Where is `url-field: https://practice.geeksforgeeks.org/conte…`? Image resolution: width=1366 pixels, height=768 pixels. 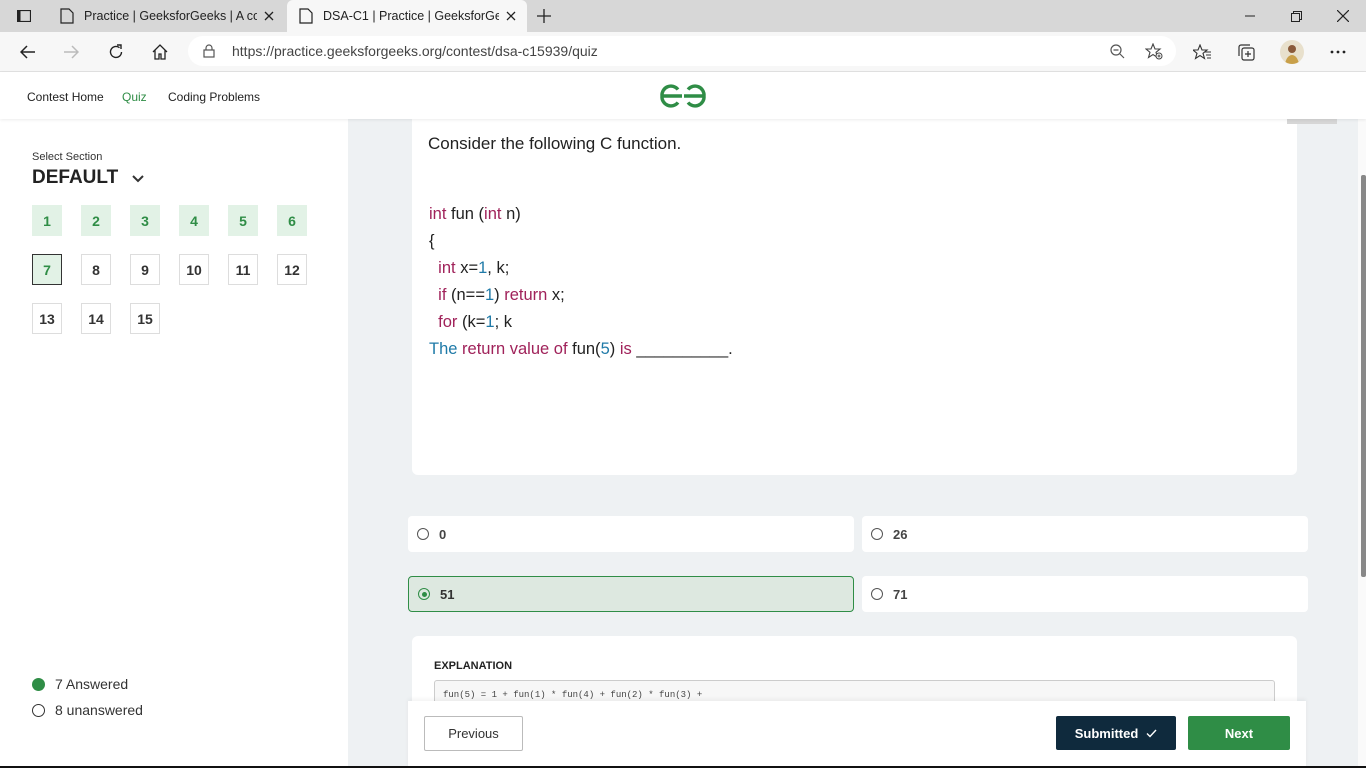 url-field: https://practice.geeksforgeeks.org/conte… is located at coordinates (682, 51).